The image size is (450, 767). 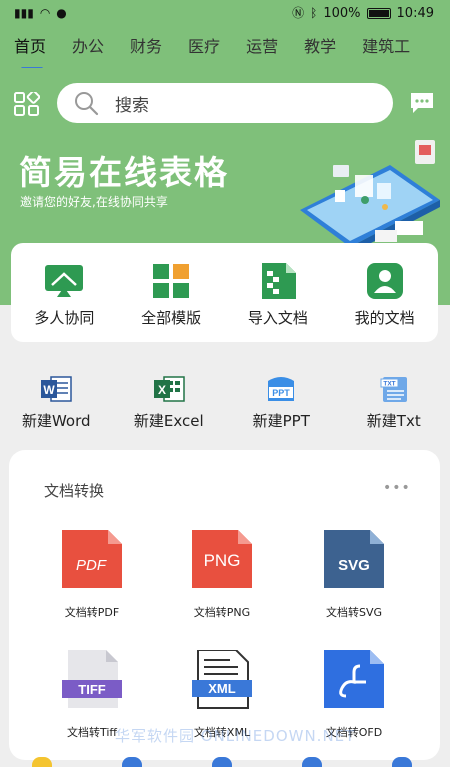 What do you see at coordinates (27, 104) in the screenshot?
I see `app-grid-icon` at bounding box center [27, 104].